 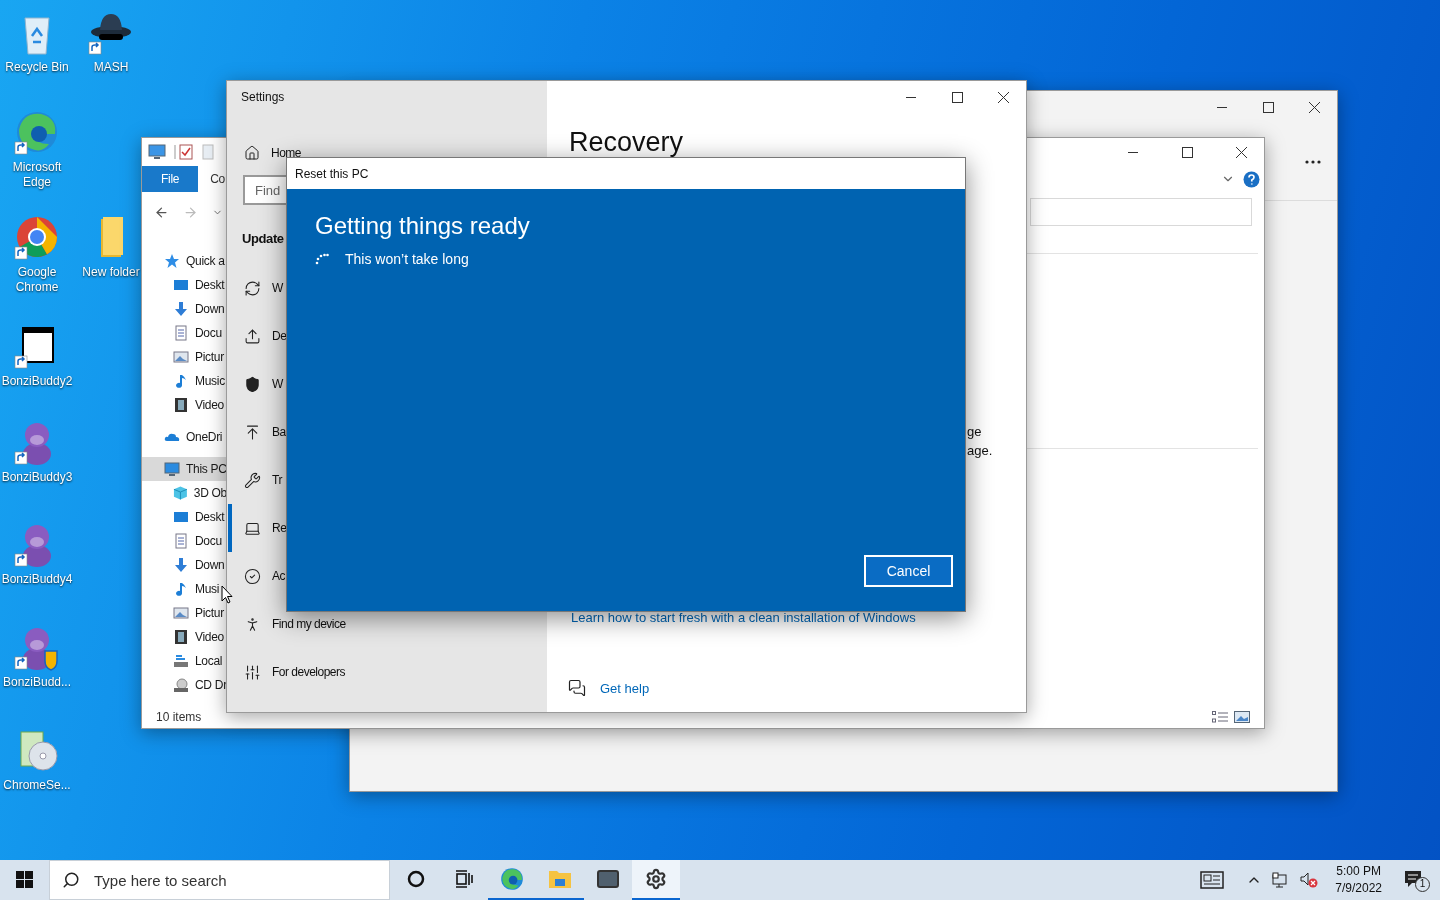 What do you see at coordinates (252, 672) in the screenshot?
I see `sliders-icon` at bounding box center [252, 672].